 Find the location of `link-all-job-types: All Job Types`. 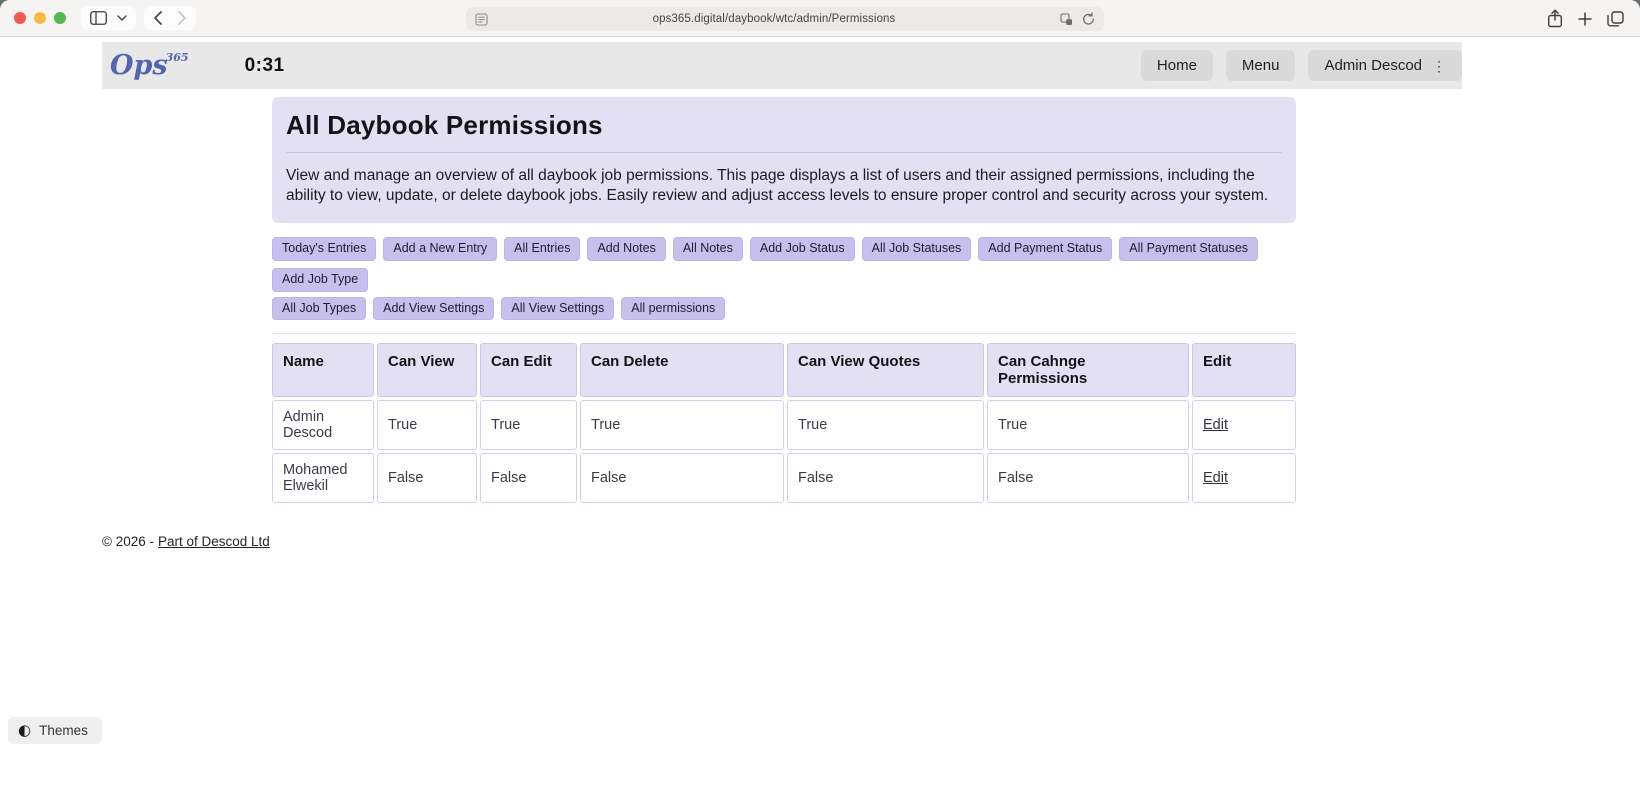

link-all-job-types: All Job Types is located at coordinates (319, 308).